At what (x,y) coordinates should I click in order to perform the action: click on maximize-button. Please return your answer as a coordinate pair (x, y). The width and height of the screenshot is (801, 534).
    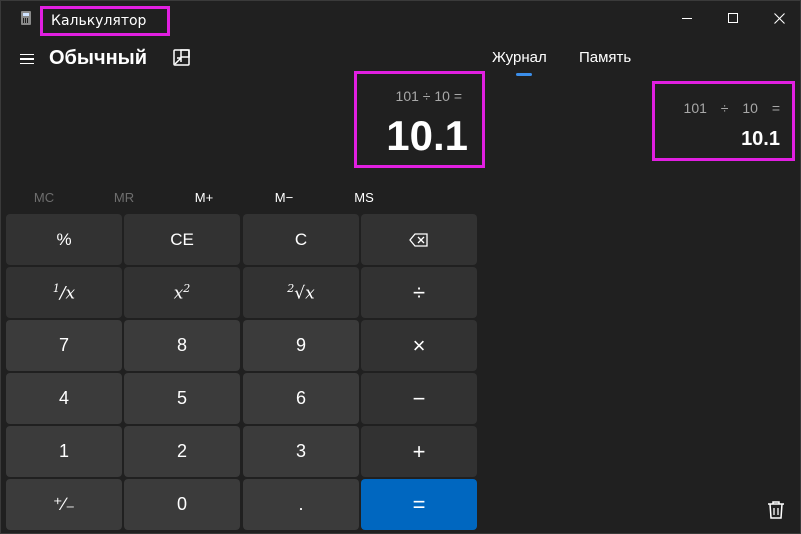
    Looking at the image, I should click on (733, 18).